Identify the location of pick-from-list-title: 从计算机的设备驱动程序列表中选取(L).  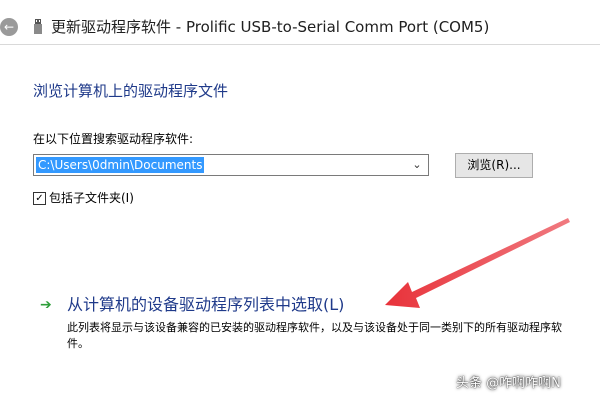
(205, 305).